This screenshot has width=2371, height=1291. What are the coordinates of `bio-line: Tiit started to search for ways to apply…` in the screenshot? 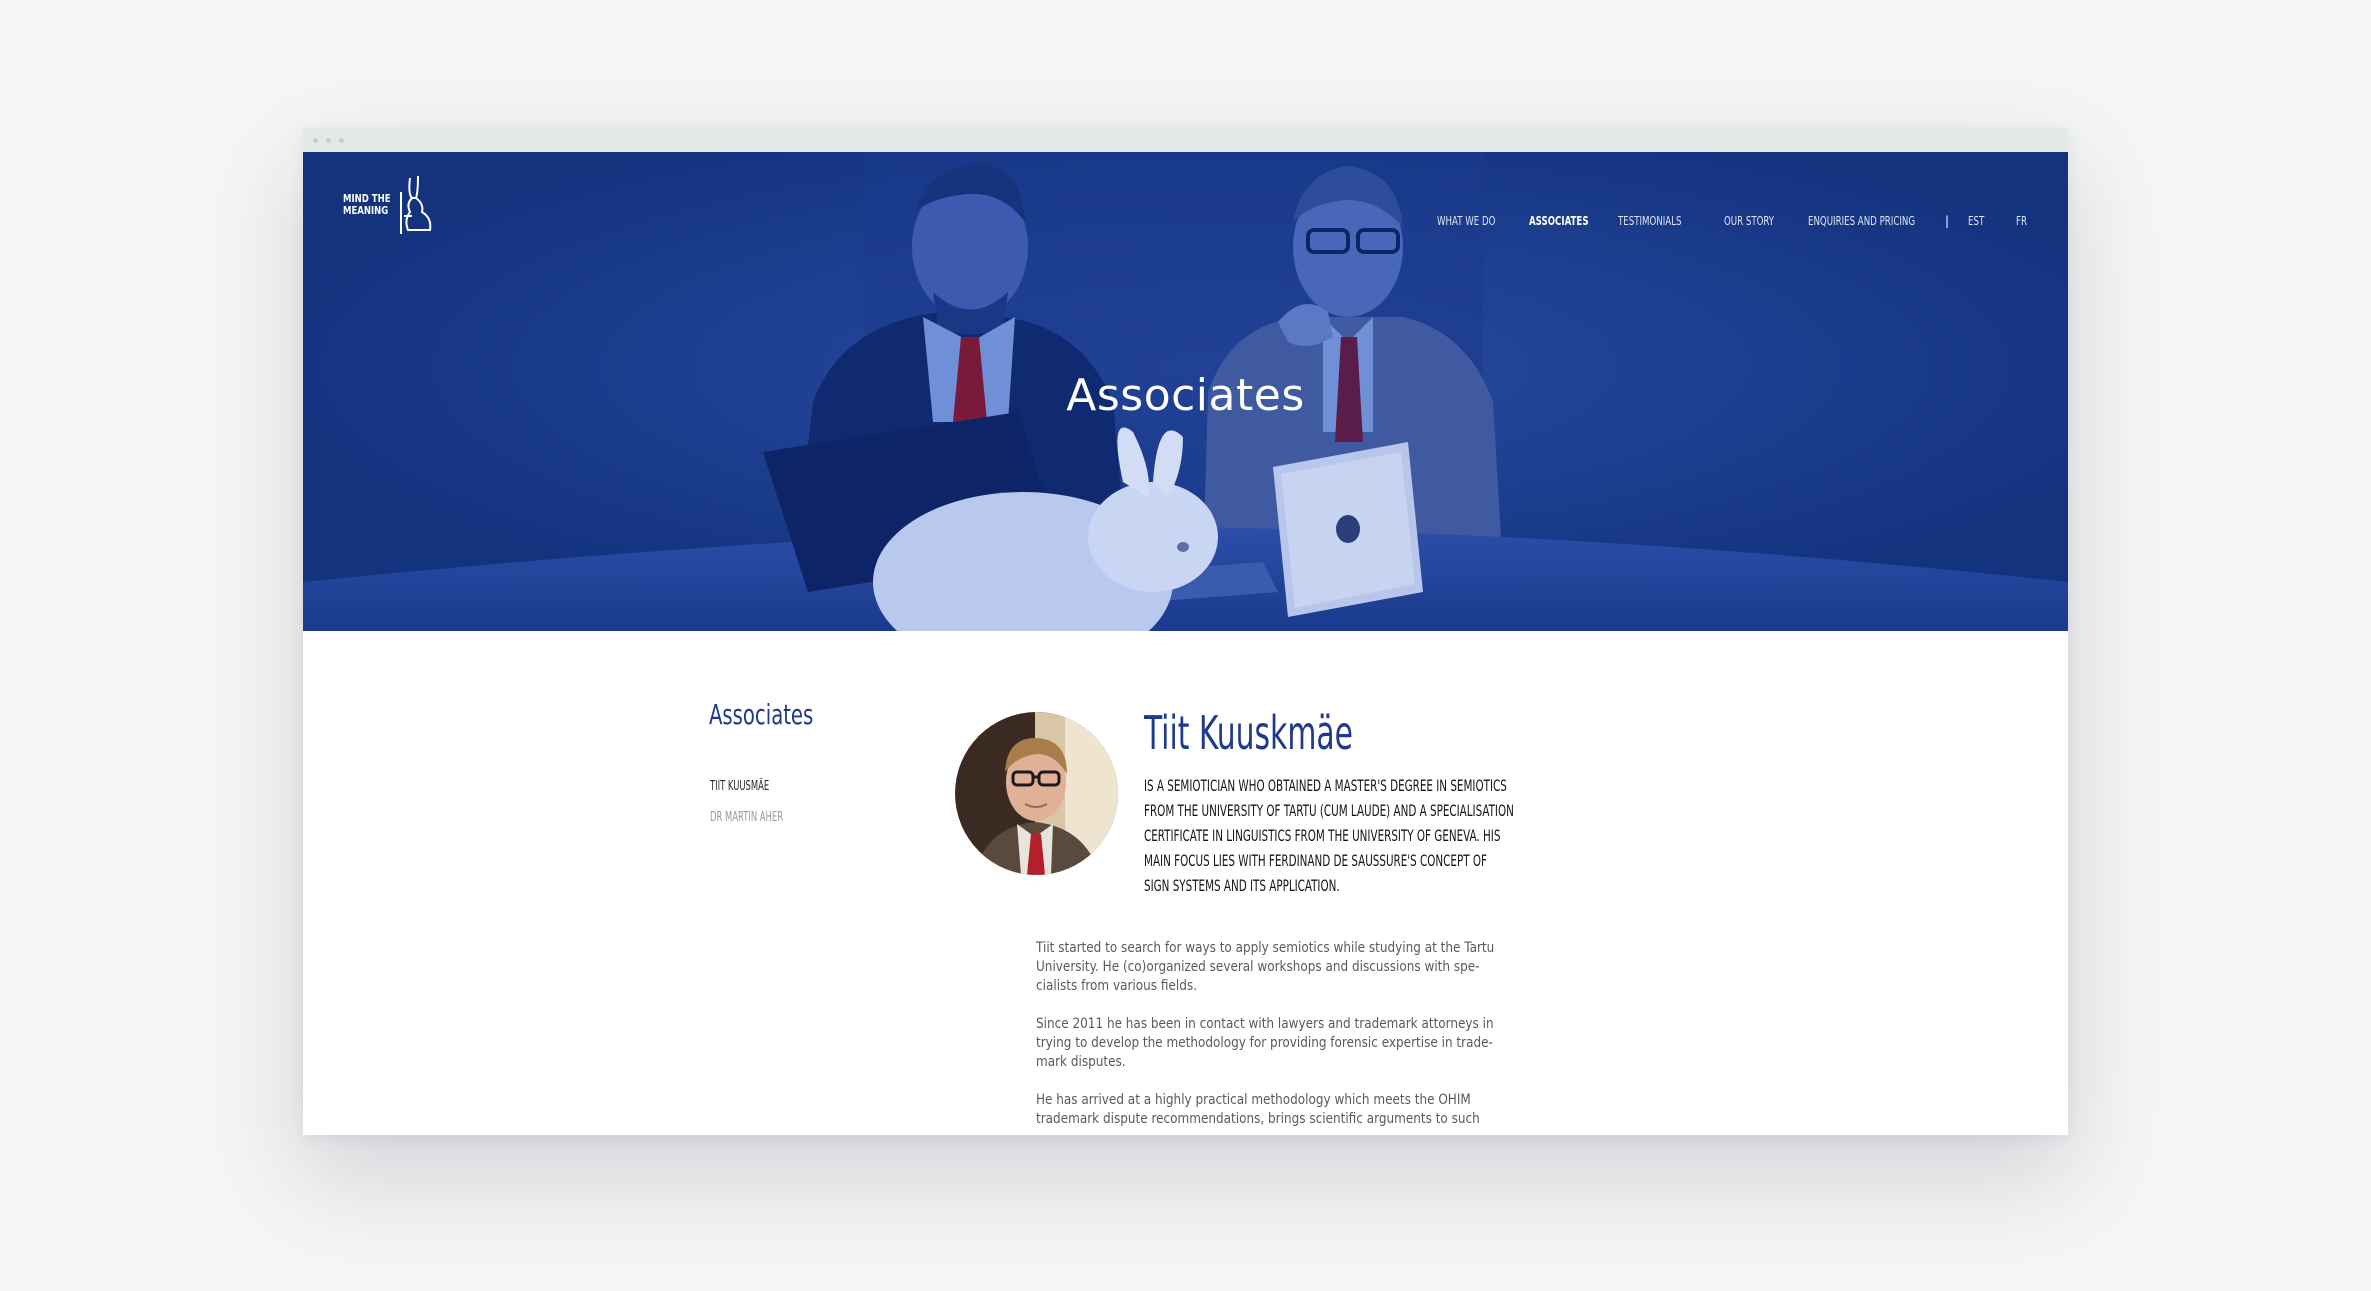 It's located at (1265, 948).